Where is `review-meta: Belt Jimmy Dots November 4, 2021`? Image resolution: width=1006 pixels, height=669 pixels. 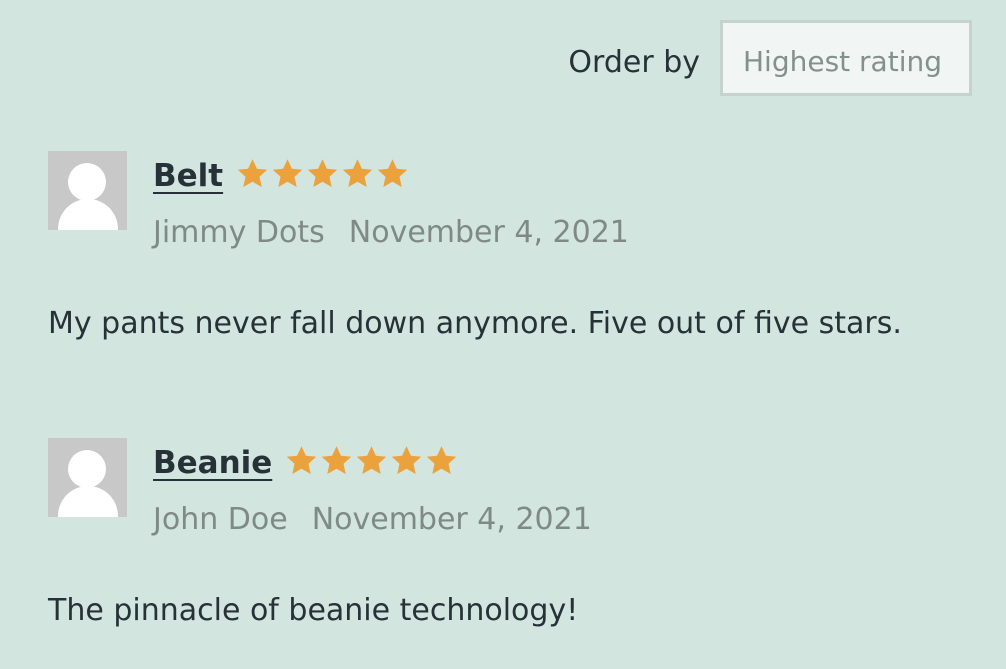
review-meta: Belt Jimmy Dots November 4, 2021 is located at coordinates (391, 200).